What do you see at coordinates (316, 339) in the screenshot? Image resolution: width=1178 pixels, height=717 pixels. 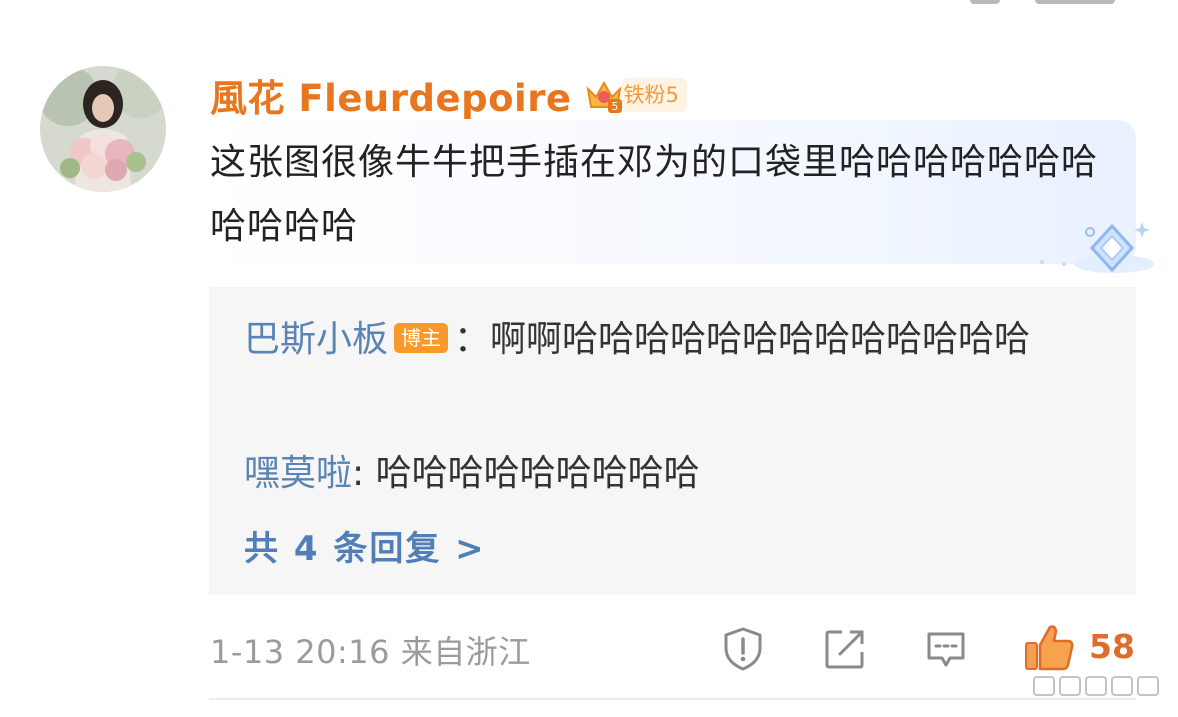 I see `reply-username: 巴斯小板` at bounding box center [316, 339].